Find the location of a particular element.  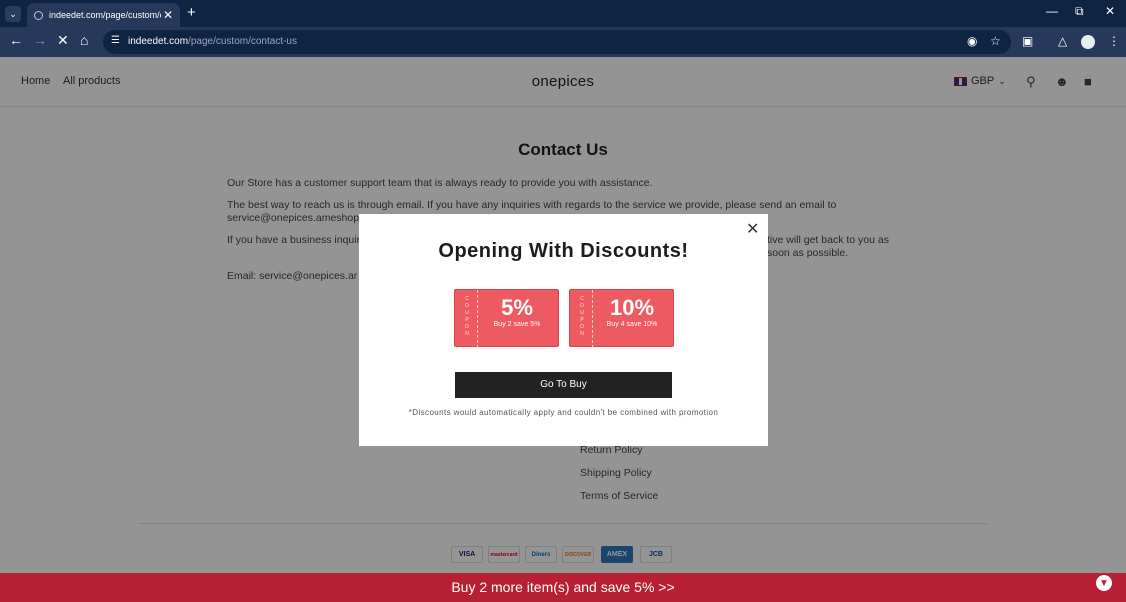

minimize-icon: — is located at coordinates (1052, 11).